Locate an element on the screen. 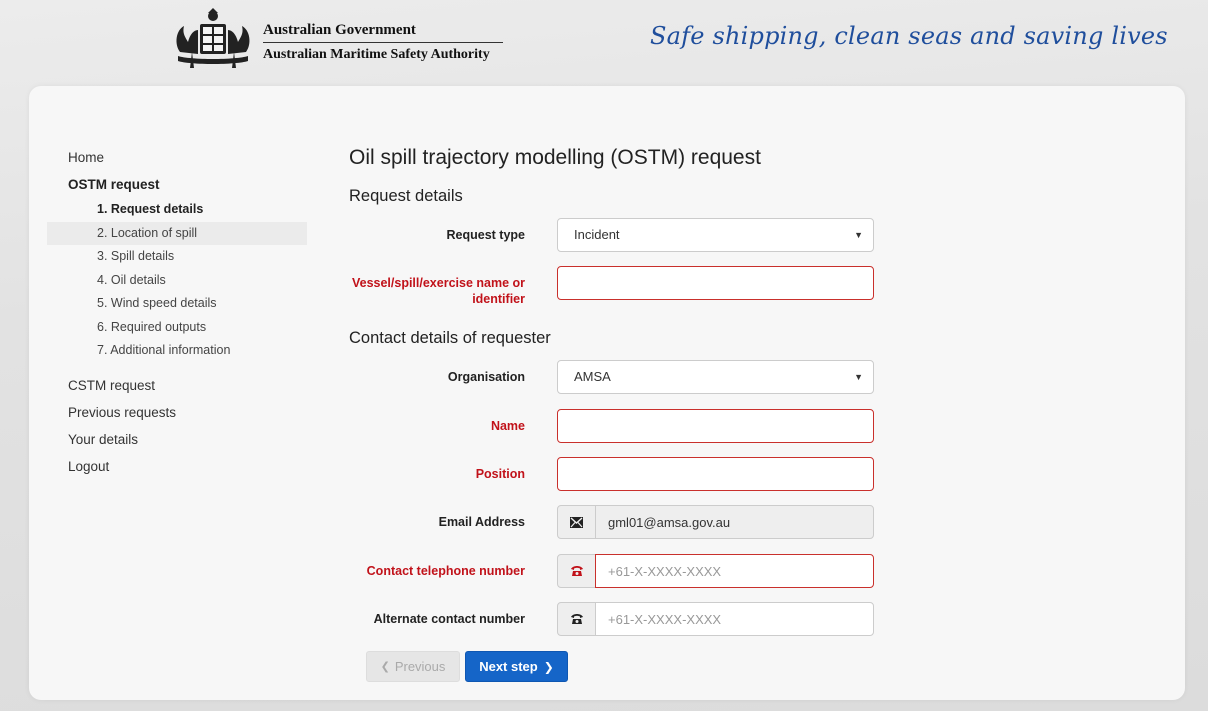 This screenshot has height=711, width=1208. chevron-left-icon: ❮ is located at coordinates (385, 667).